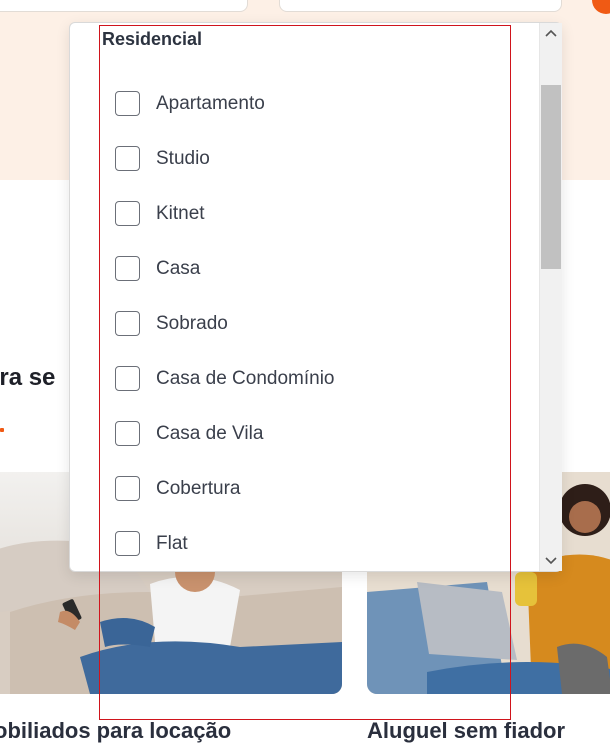 The height and width of the screenshot is (745, 610). What do you see at coordinates (124, 6) in the screenshot?
I see `search-field-location` at bounding box center [124, 6].